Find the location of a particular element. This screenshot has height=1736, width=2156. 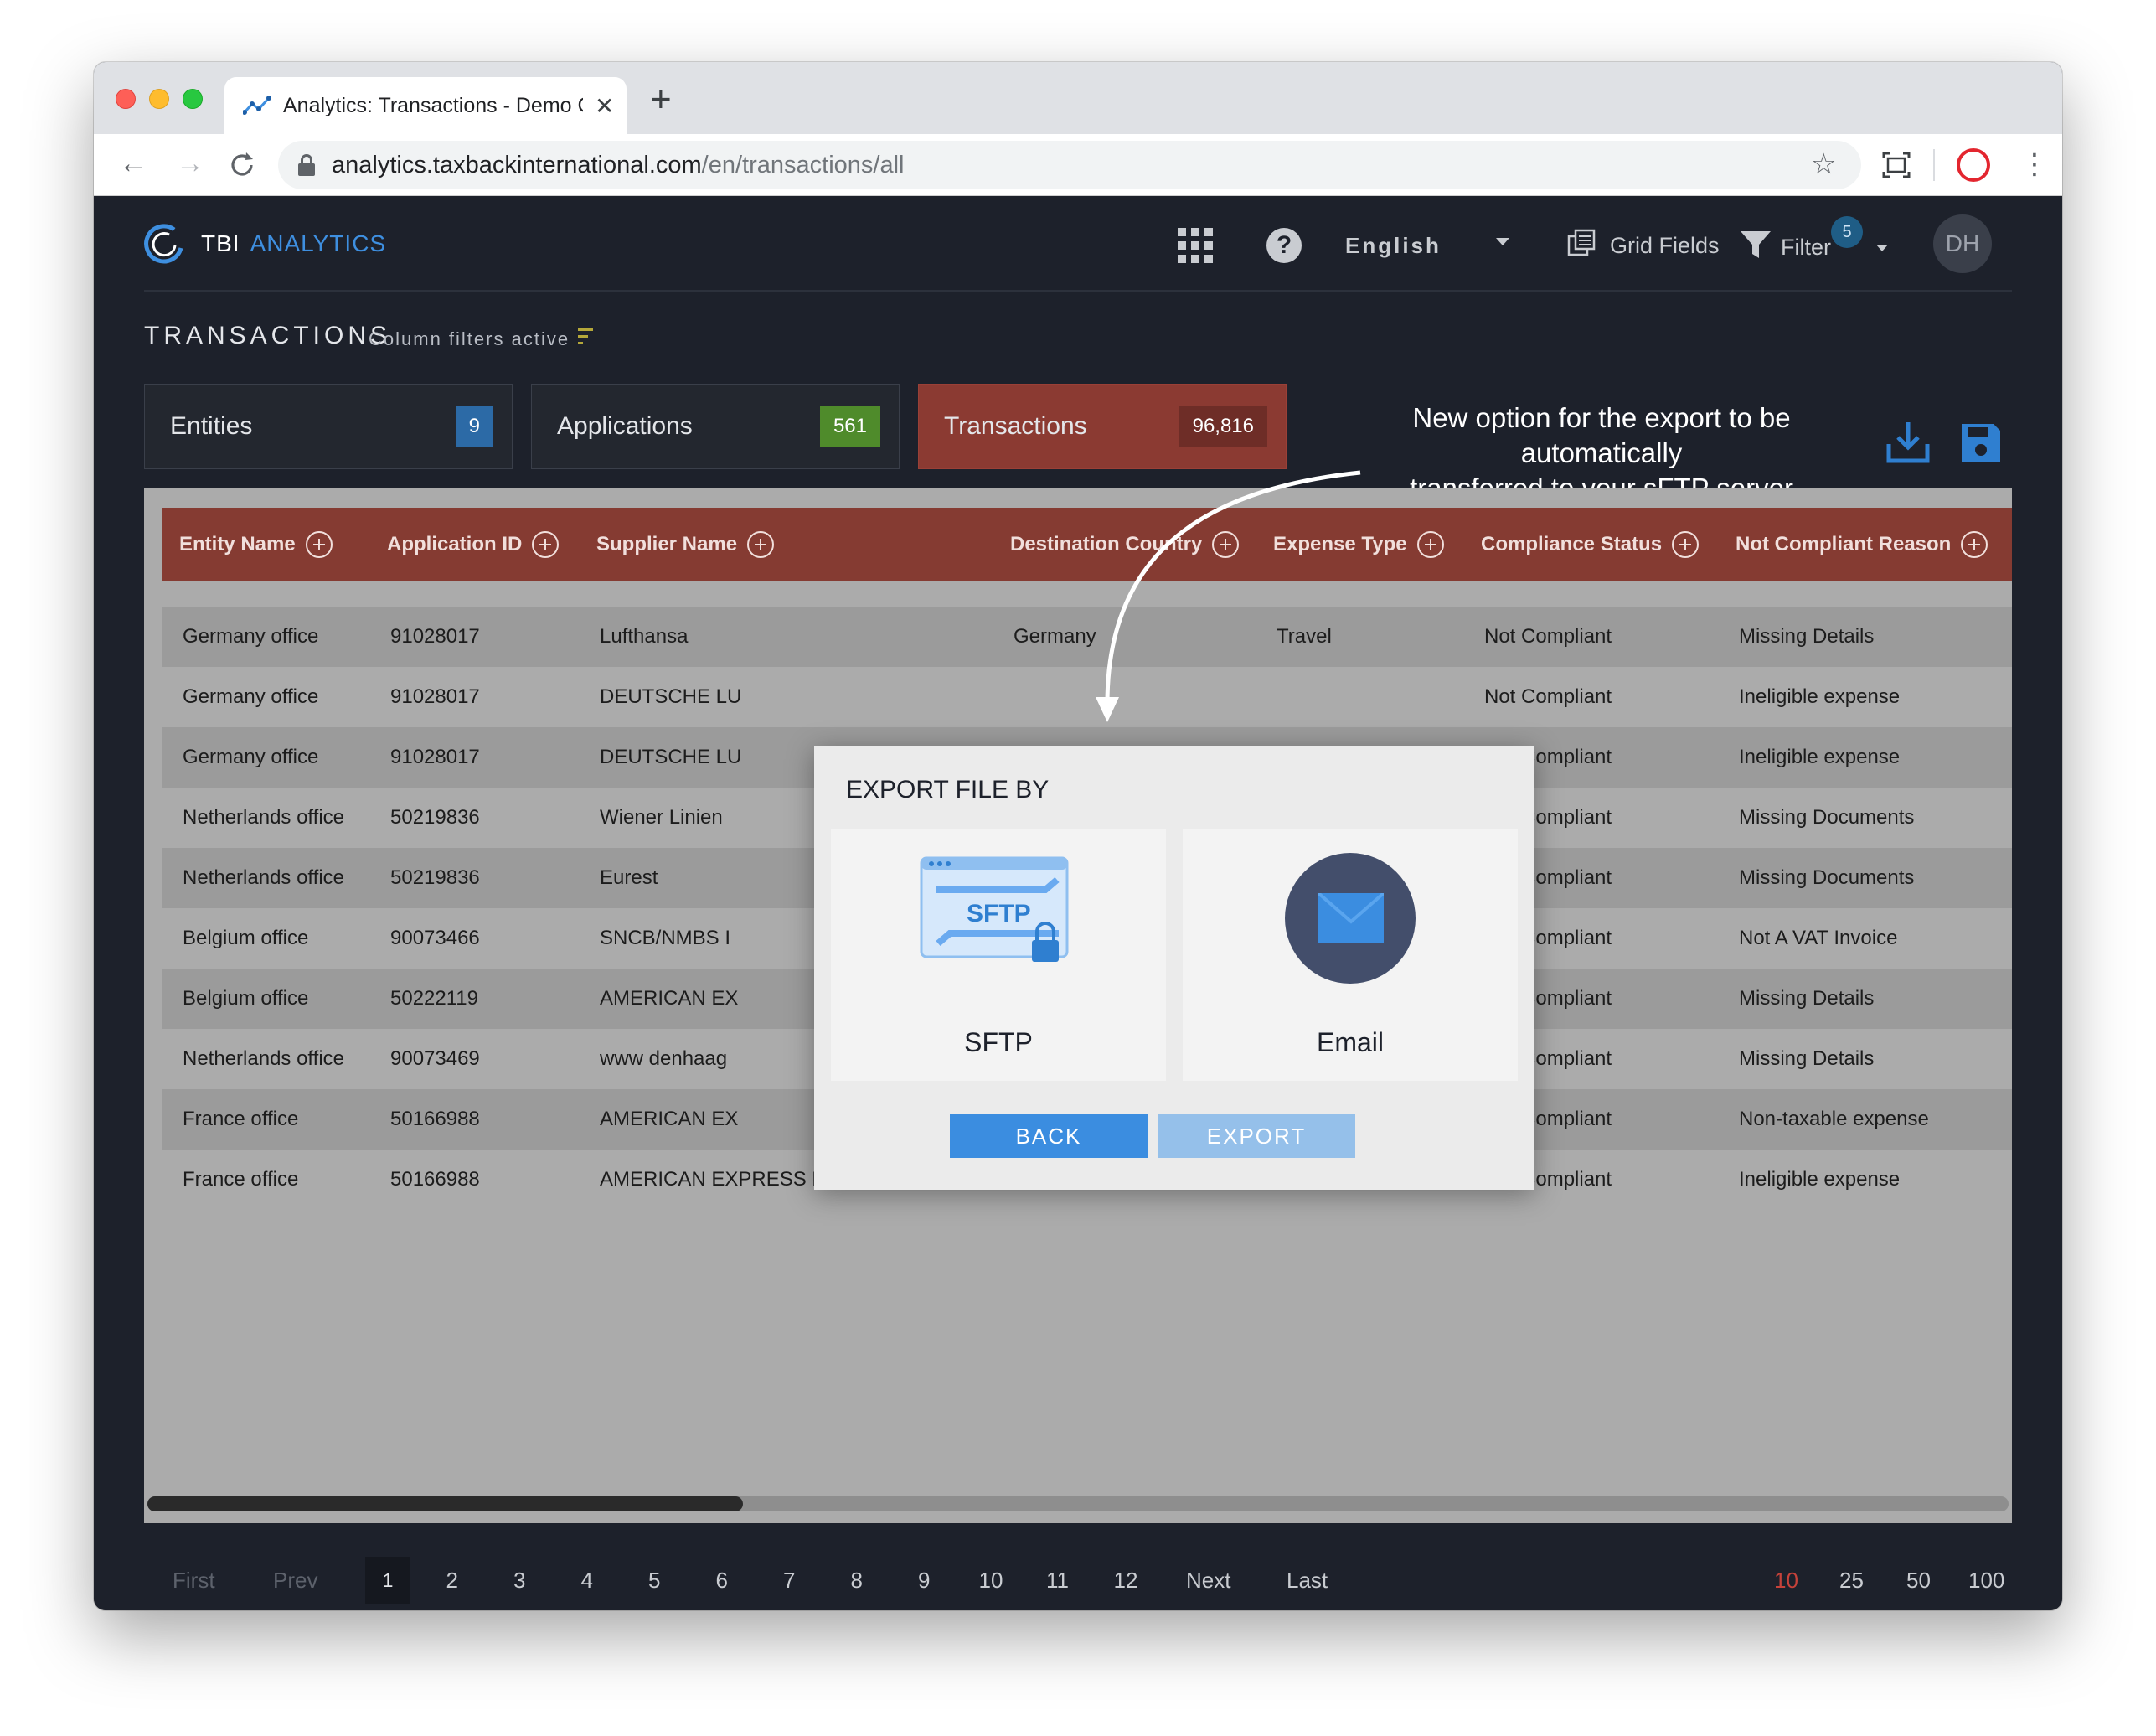

pagination-page: 1 is located at coordinates (388, 1580).